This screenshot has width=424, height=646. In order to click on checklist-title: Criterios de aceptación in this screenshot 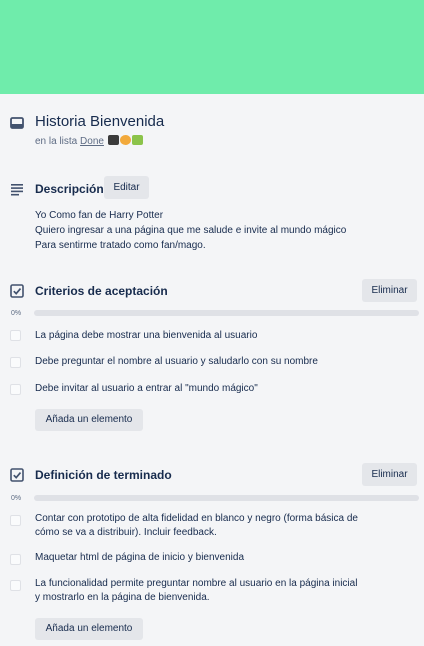, I will do `click(101, 291)`.